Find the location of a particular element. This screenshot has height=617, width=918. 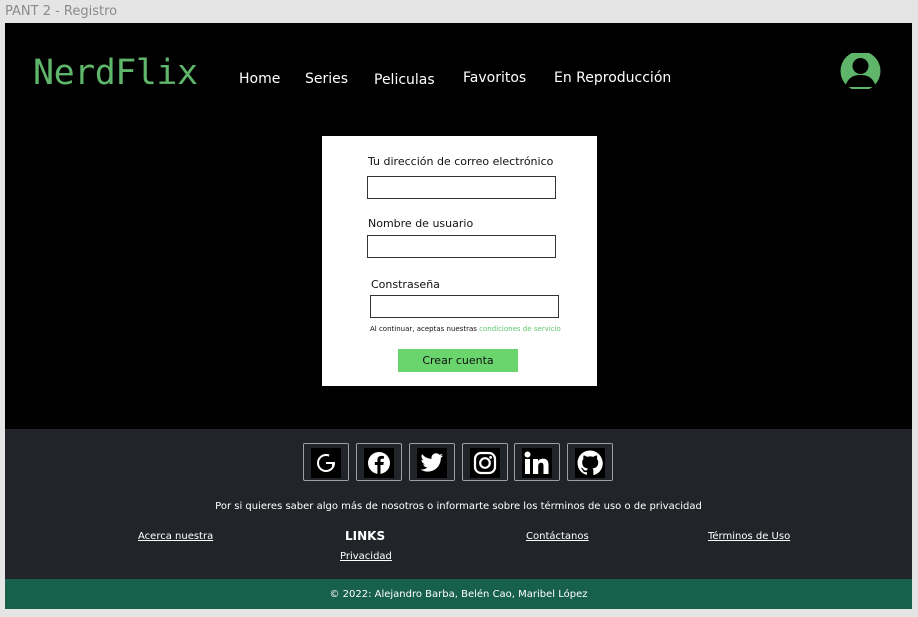

username-label: Nombre de usuario is located at coordinates (421, 223).